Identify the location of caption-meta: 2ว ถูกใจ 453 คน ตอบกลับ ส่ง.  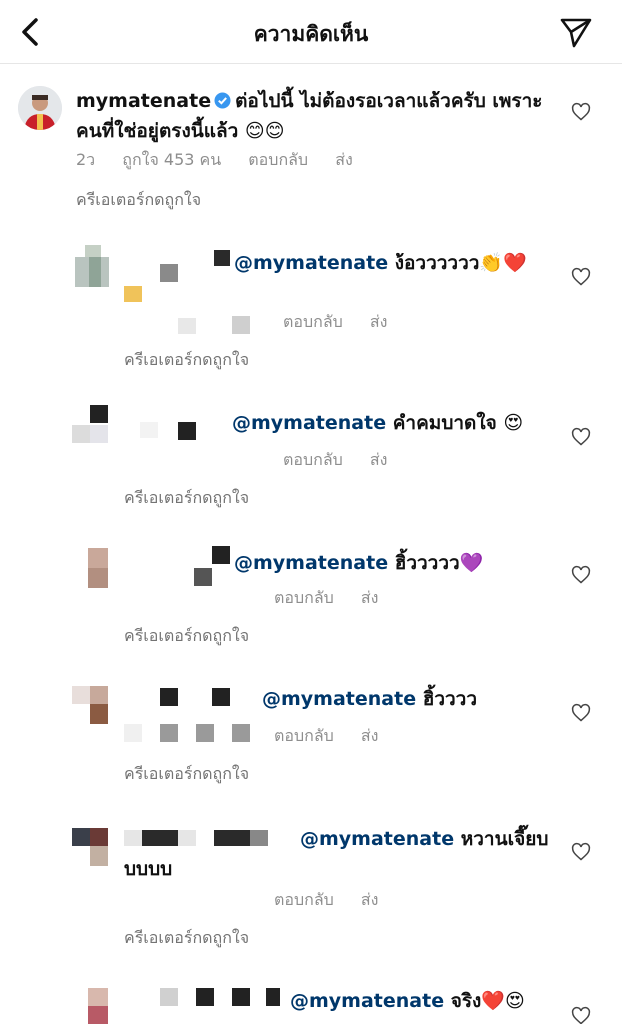
(225, 160).